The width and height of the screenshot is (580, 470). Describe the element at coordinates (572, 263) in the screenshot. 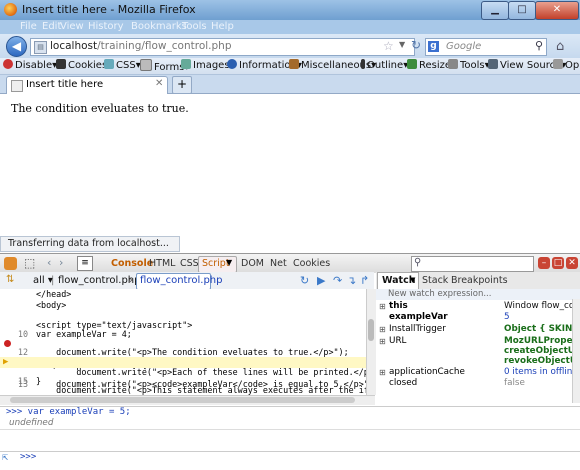

I see `firebug-close-button: ✕` at that location.